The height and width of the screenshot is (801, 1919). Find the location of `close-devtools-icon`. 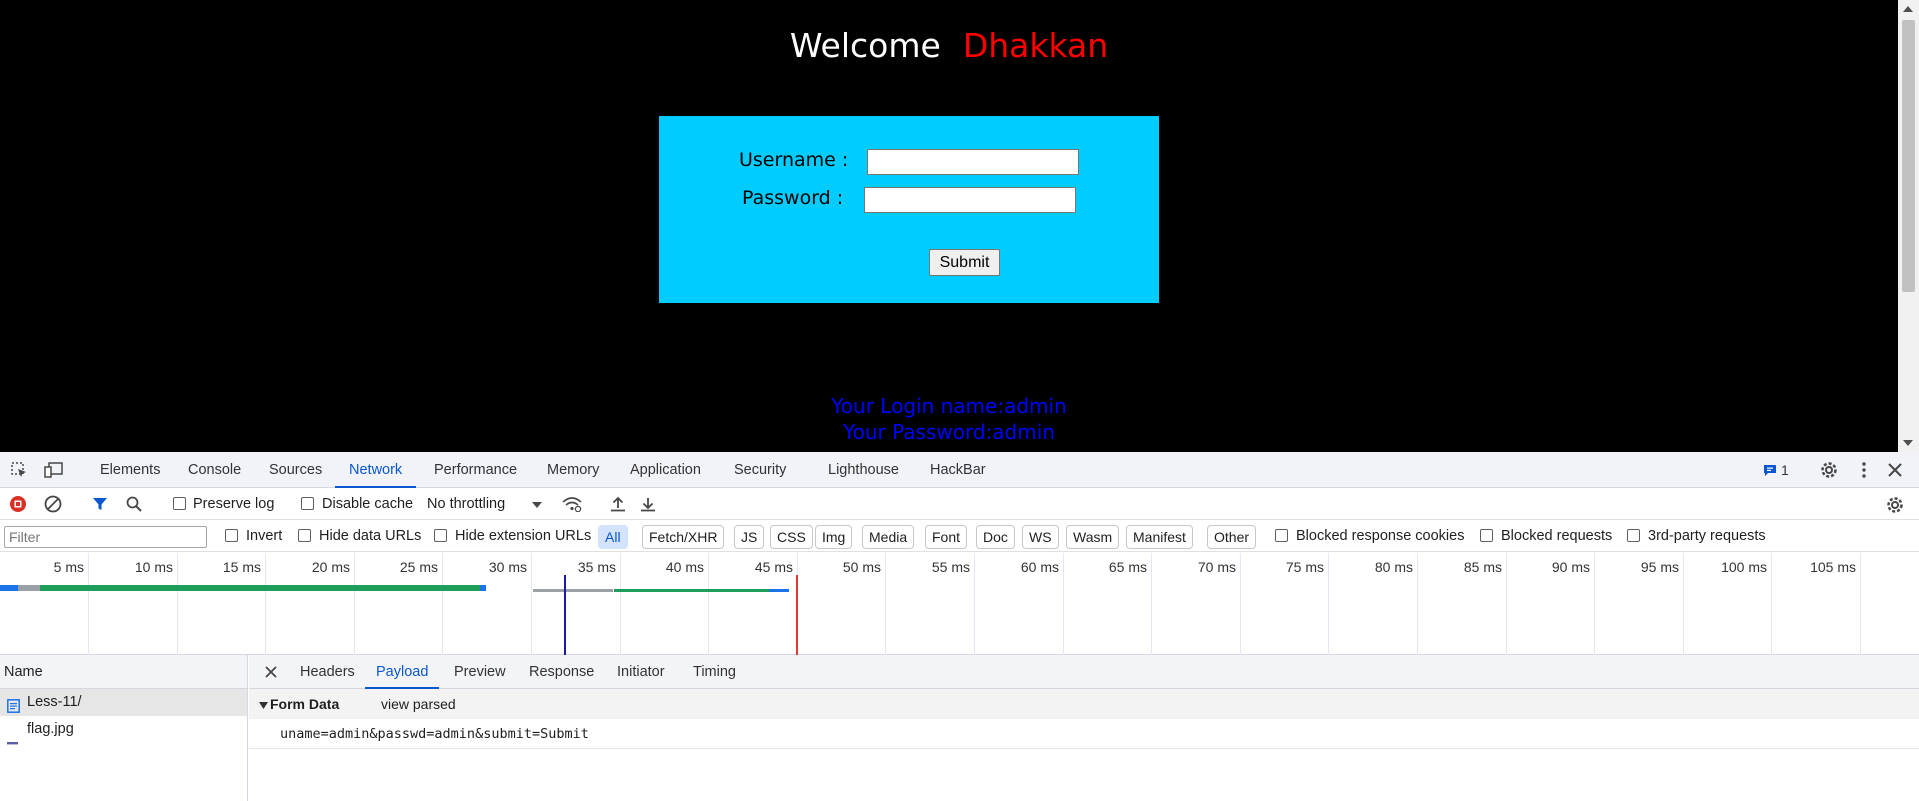

close-devtools-icon is located at coordinates (1895, 470).